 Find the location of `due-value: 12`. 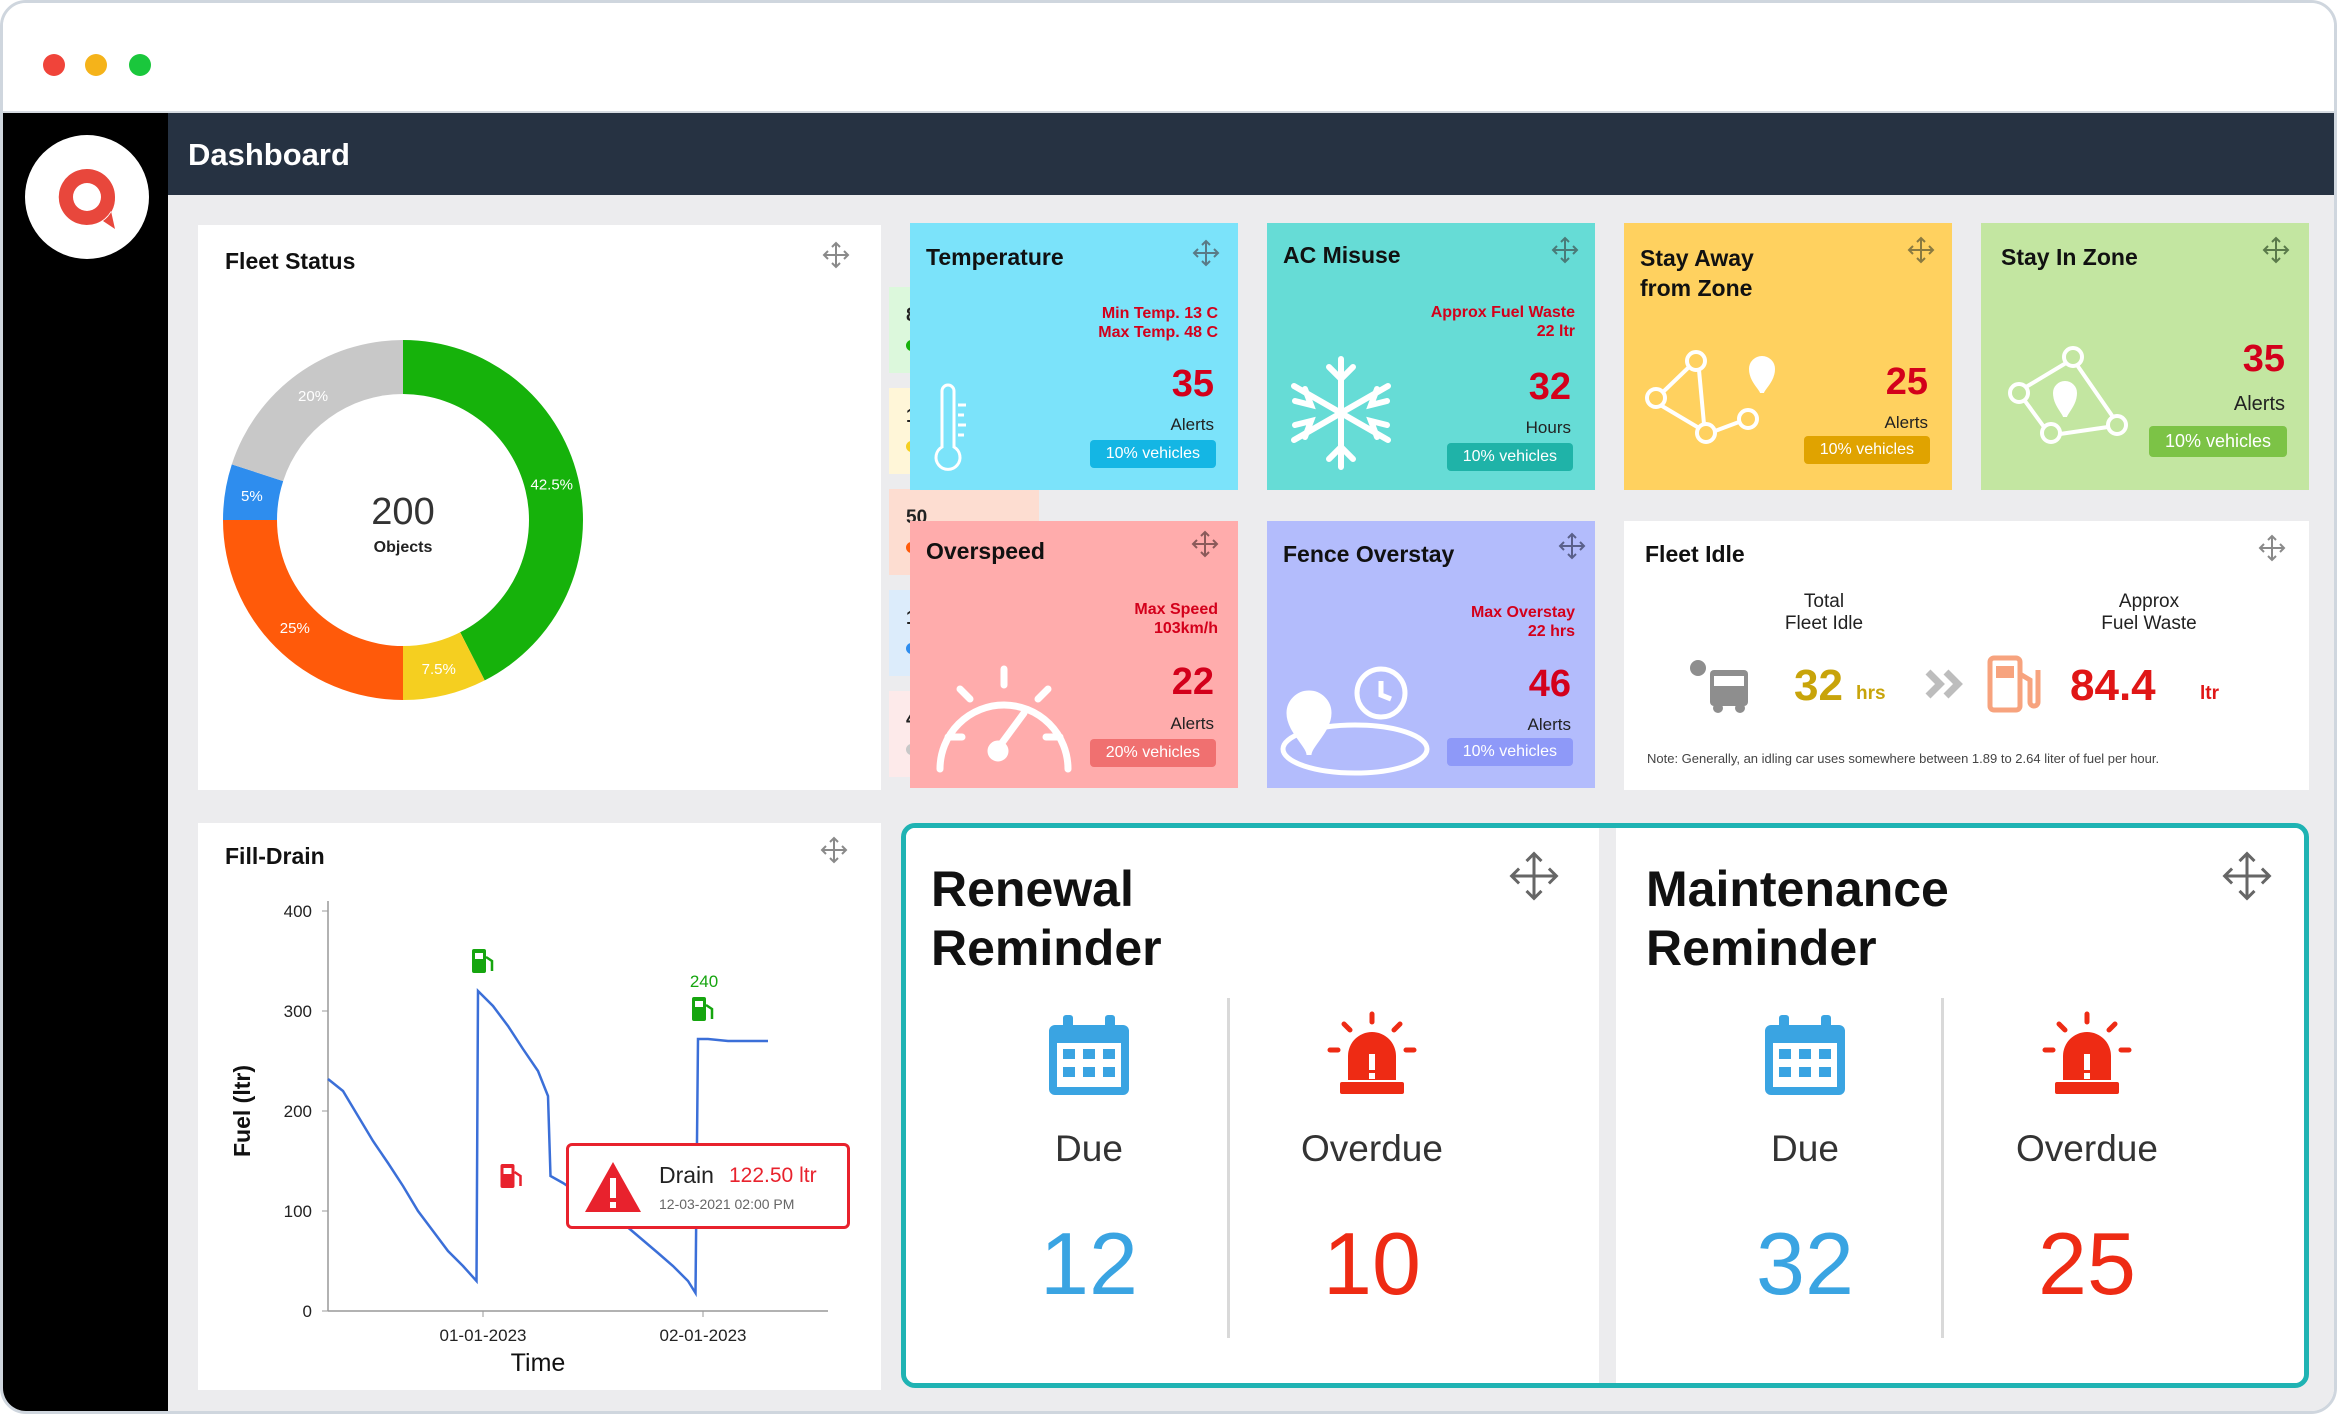

due-value: 12 is located at coordinates (1089, 1264).